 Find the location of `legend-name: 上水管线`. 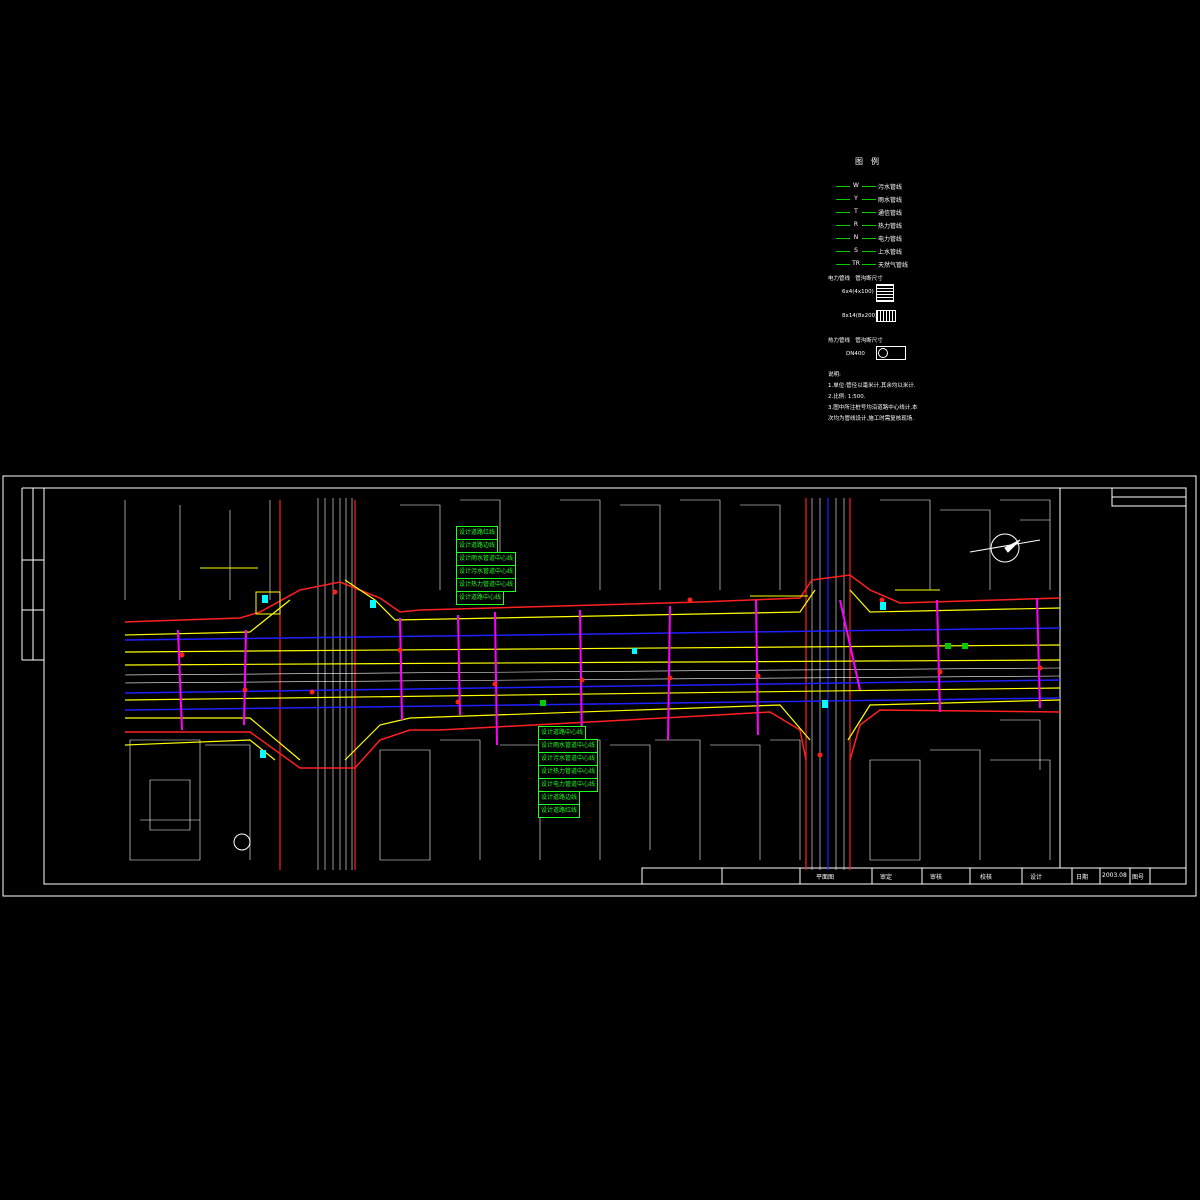

legend-name: 上水管线 is located at coordinates (890, 252).